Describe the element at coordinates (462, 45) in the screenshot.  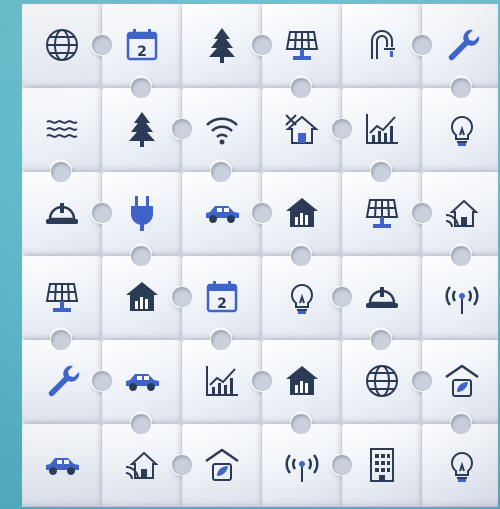
I see `wrench-icon` at that location.